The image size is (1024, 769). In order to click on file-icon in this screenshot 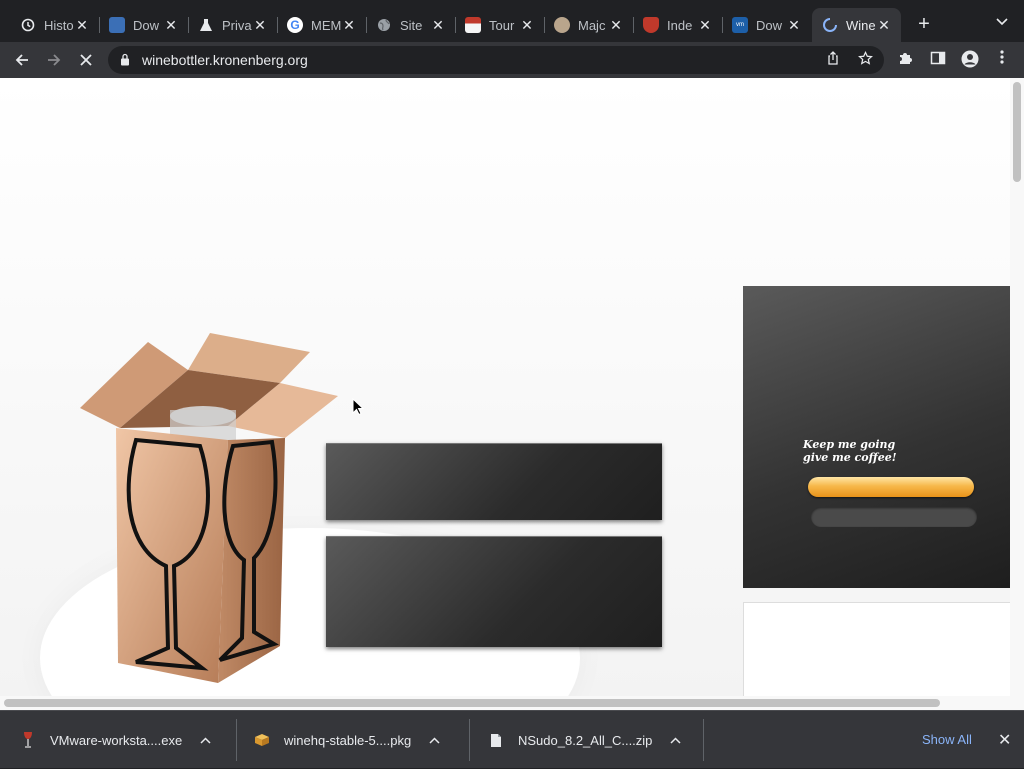, I will do `click(496, 740)`.